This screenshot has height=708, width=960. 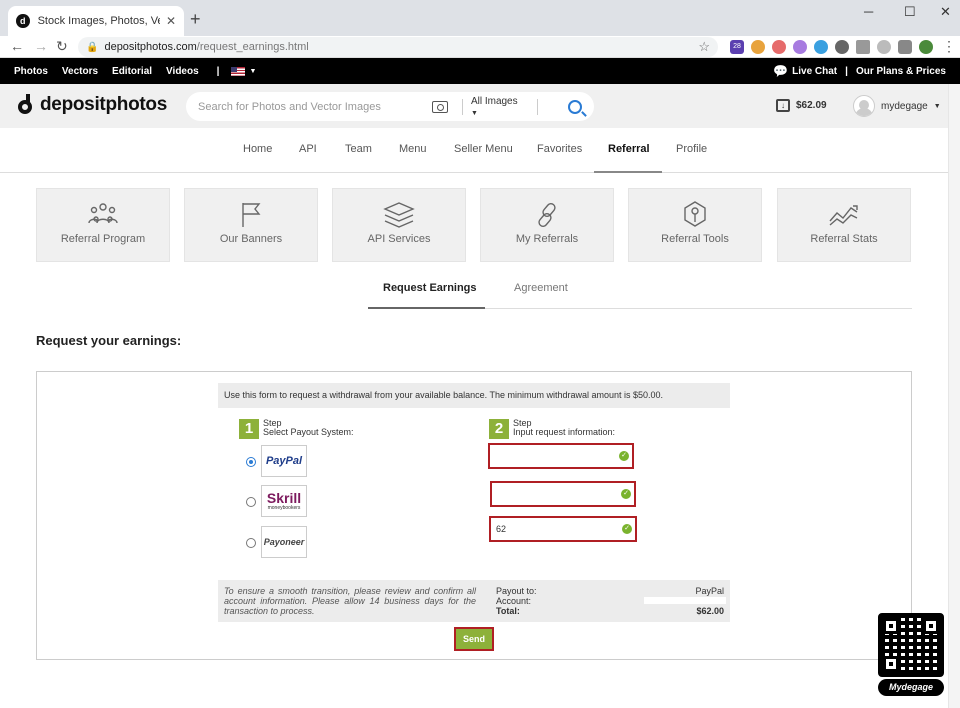 What do you see at coordinates (901, 71) in the screenshot?
I see `plans-prices-link: Our Plans & Prices` at bounding box center [901, 71].